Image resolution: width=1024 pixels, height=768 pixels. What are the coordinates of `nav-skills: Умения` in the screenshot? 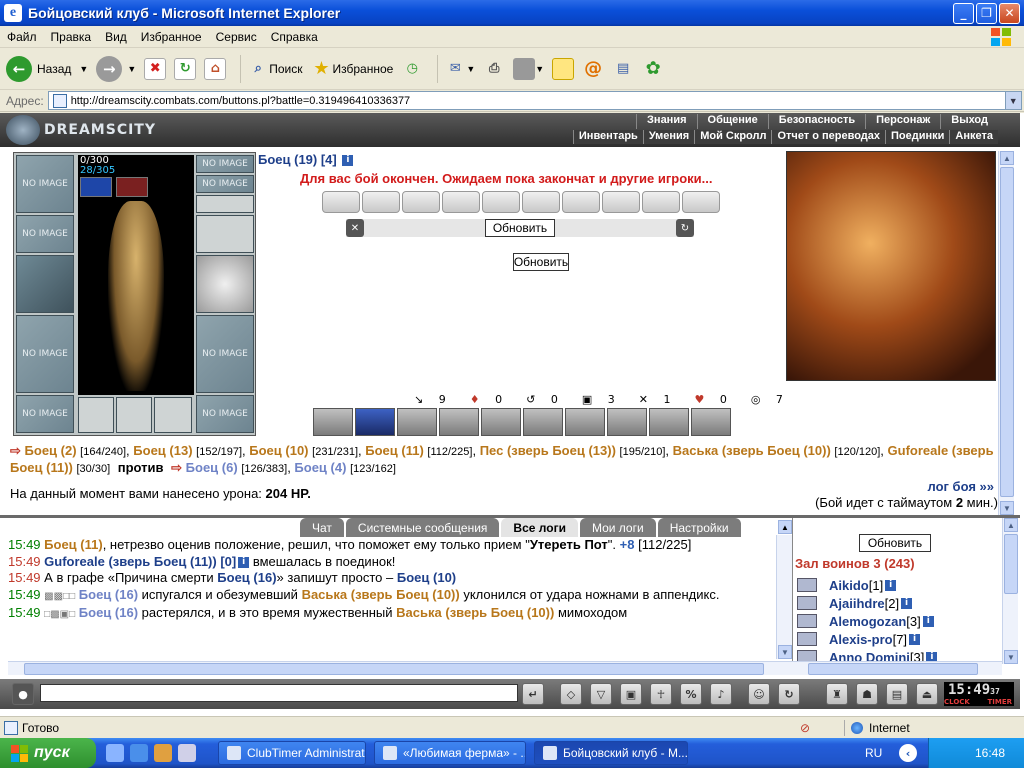 It's located at (668, 137).